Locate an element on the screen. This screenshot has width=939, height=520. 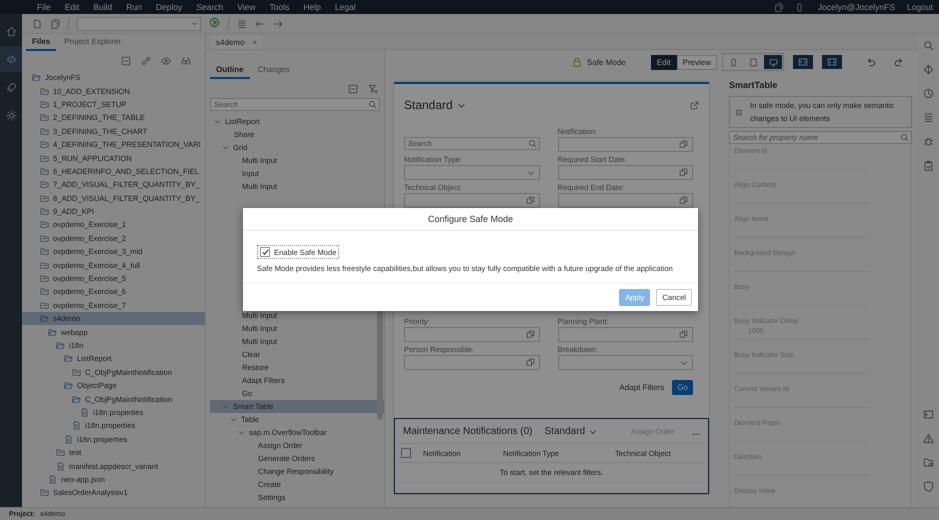
clipboard-icon is located at coordinates (928, 165).